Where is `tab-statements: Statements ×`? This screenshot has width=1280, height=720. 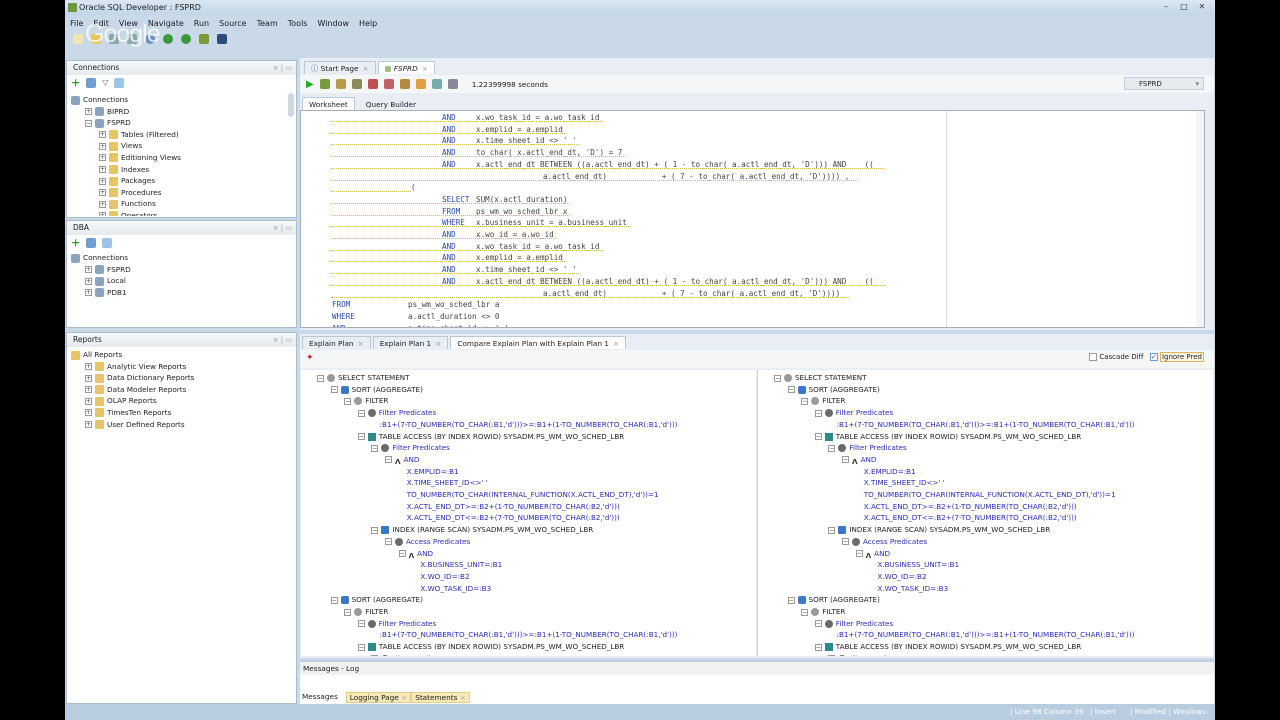 tab-statements: Statements × is located at coordinates (440, 697).